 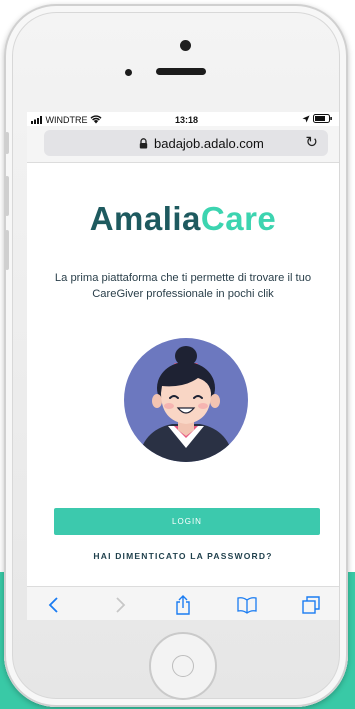 I want to click on signal-icon, so click(x=36, y=120).